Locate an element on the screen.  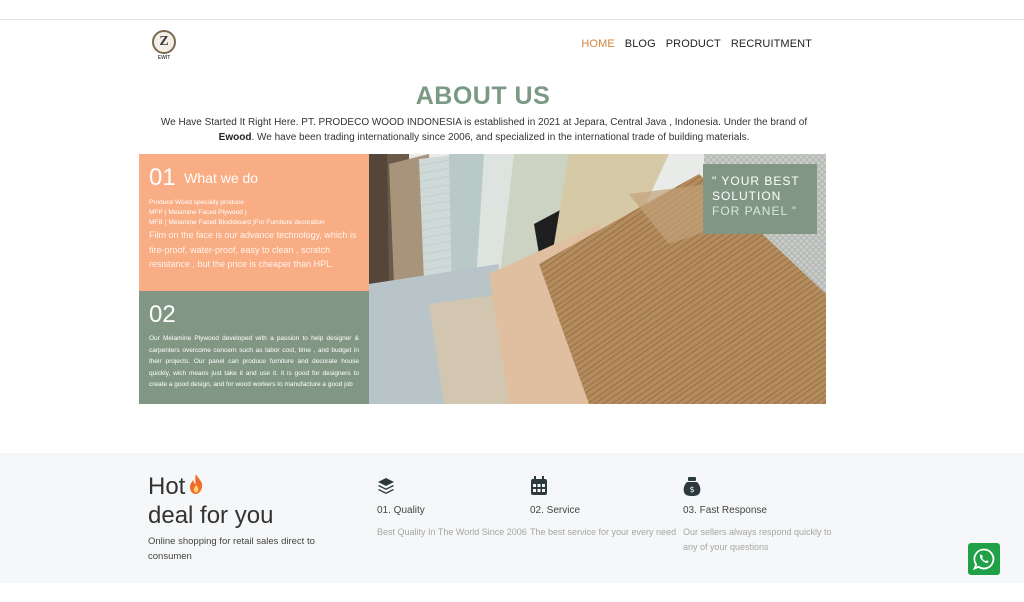
money-bag-icon: $ is located at coordinates (692, 486).